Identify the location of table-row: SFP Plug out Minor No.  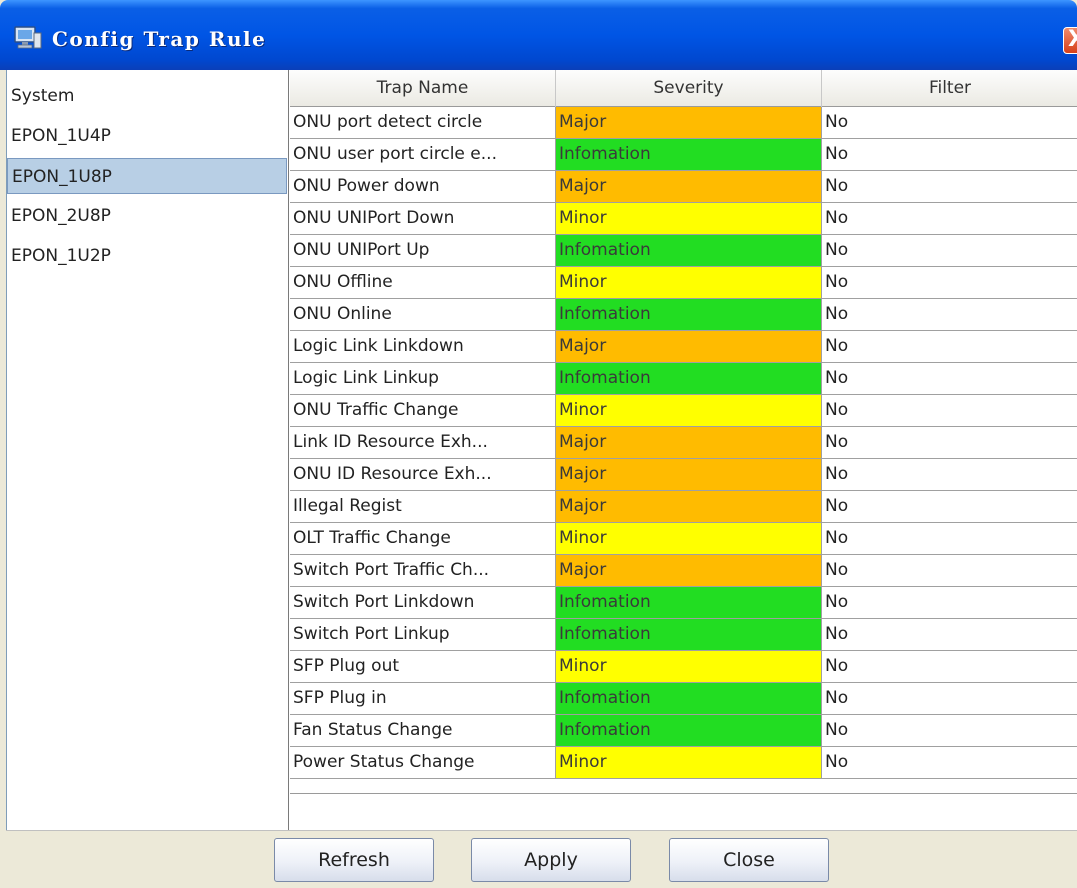
(683, 667).